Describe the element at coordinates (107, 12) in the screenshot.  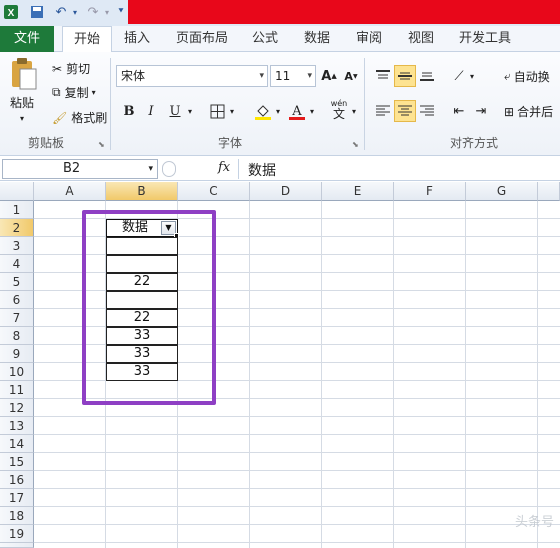
I see `redo-dropdown-icon: ▾` at that location.